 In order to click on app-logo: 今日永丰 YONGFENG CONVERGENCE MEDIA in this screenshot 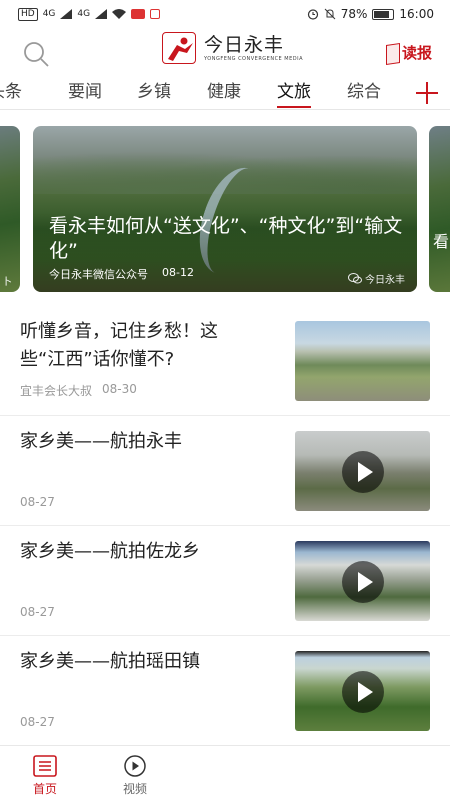, I will do `click(232, 48)`.